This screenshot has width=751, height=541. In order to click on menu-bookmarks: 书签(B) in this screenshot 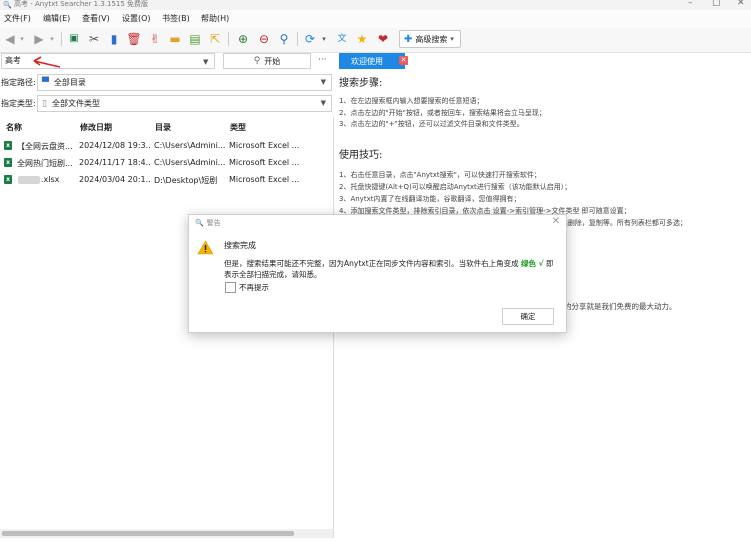, I will do `click(176, 18)`.